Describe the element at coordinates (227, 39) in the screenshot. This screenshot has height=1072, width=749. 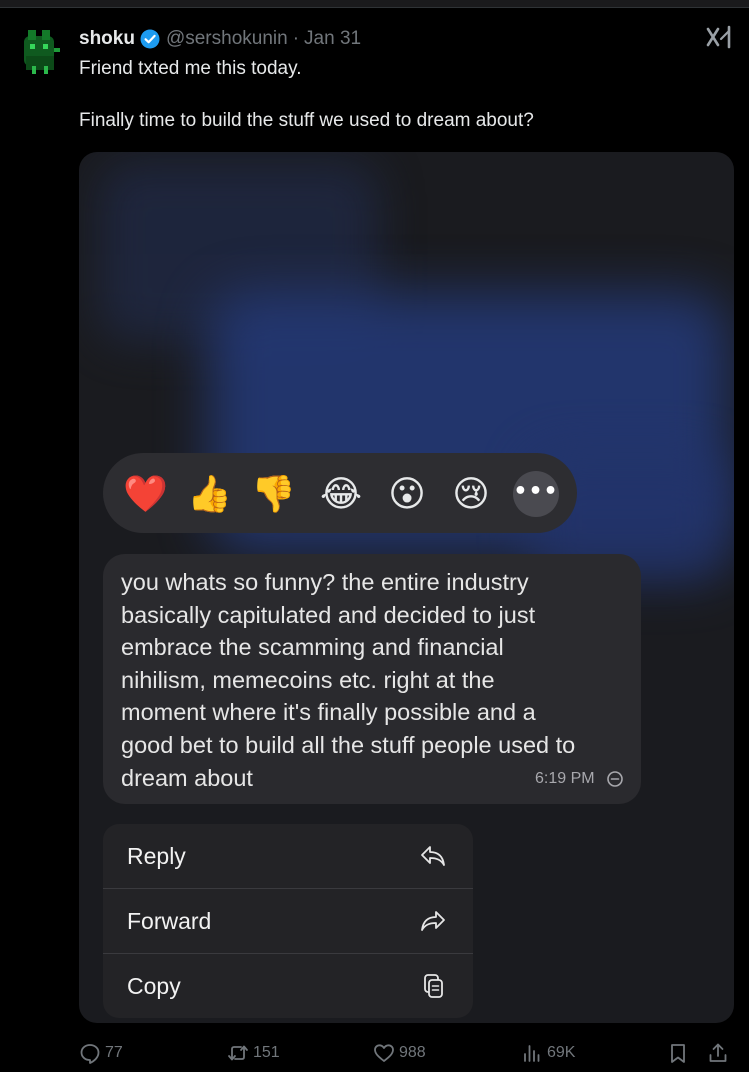
I see `handle: @sershokunin` at that location.